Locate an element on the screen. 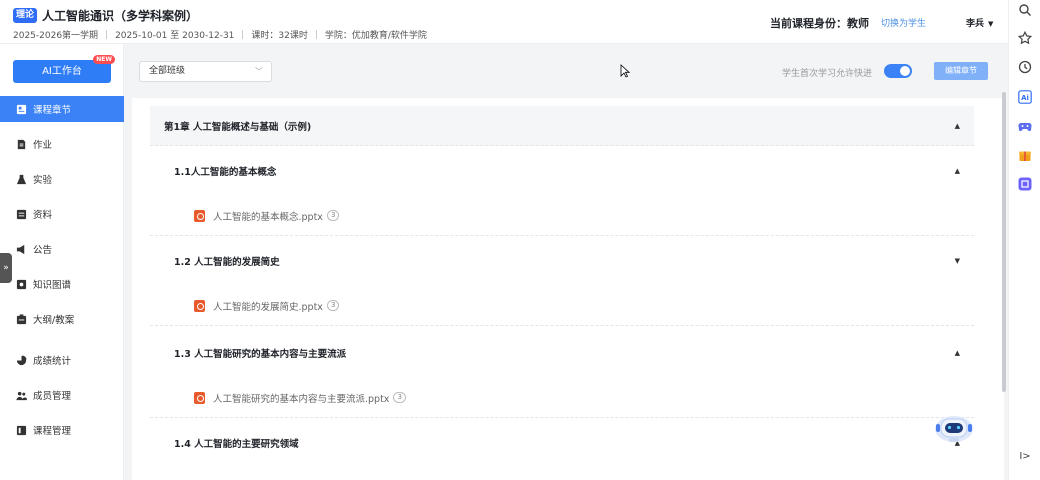  ai-assistant-robot-icon is located at coordinates (954, 429).